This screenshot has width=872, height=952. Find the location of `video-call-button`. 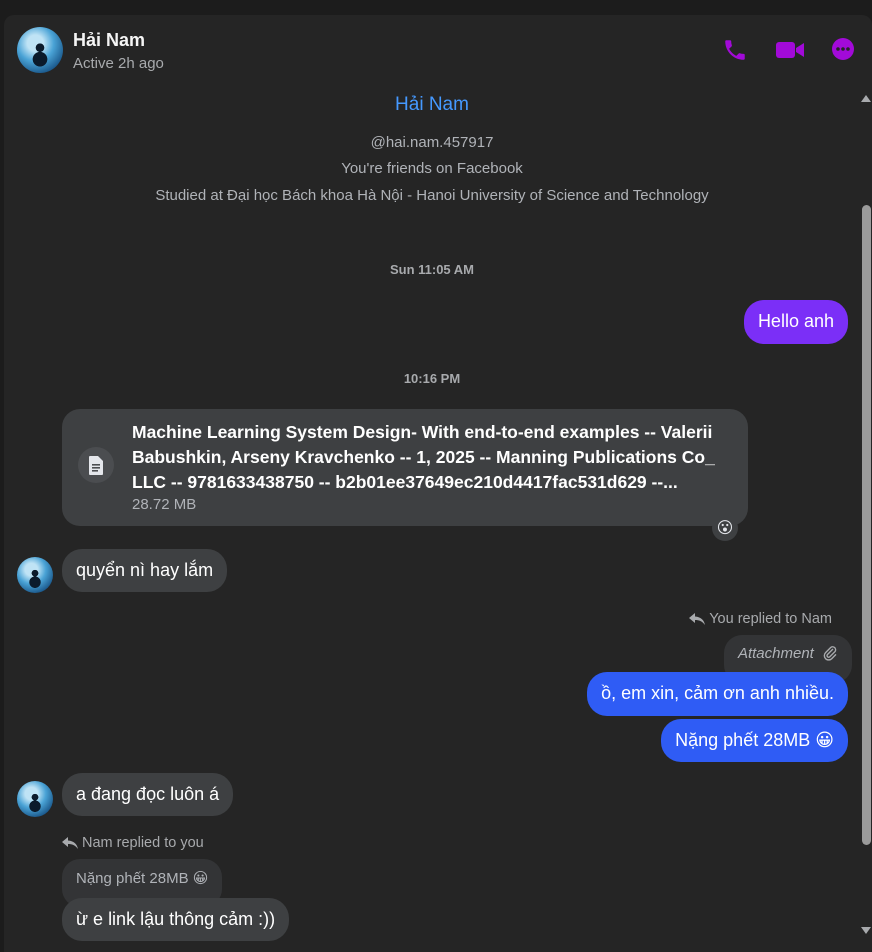

video-call-button is located at coordinates (789, 50).